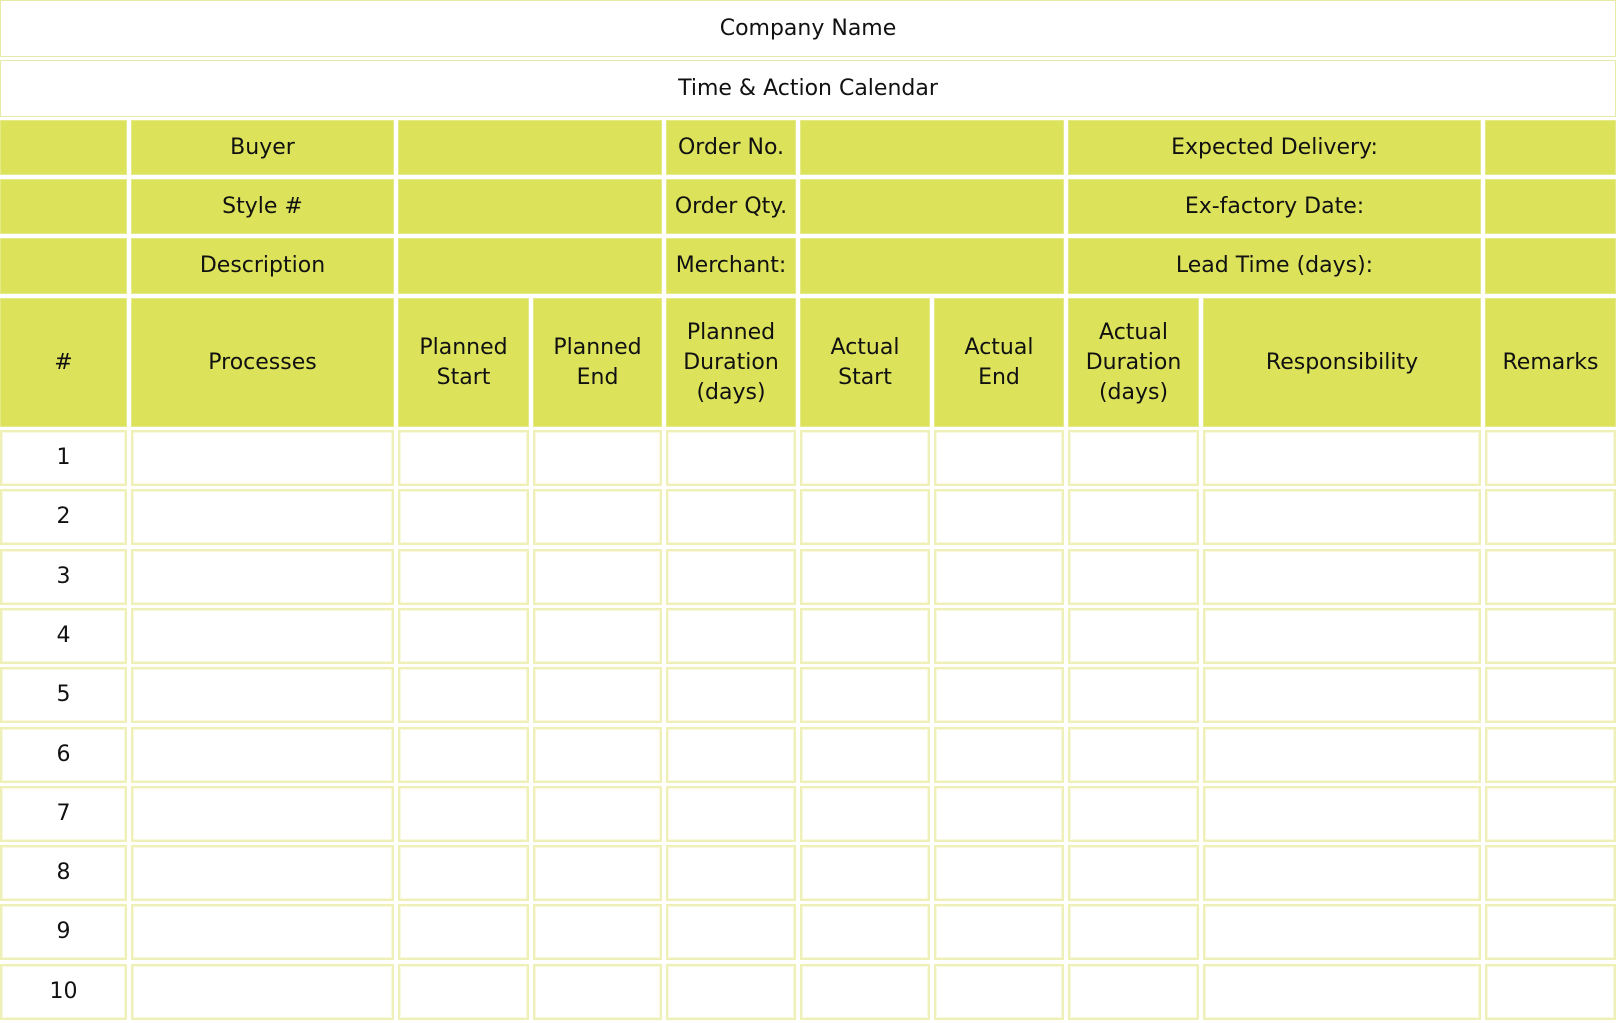 This screenshot has height=1023, width=1616. Describe the element at coordinates (530, 147) in the screenshot. I see `buyer-input` at that location.